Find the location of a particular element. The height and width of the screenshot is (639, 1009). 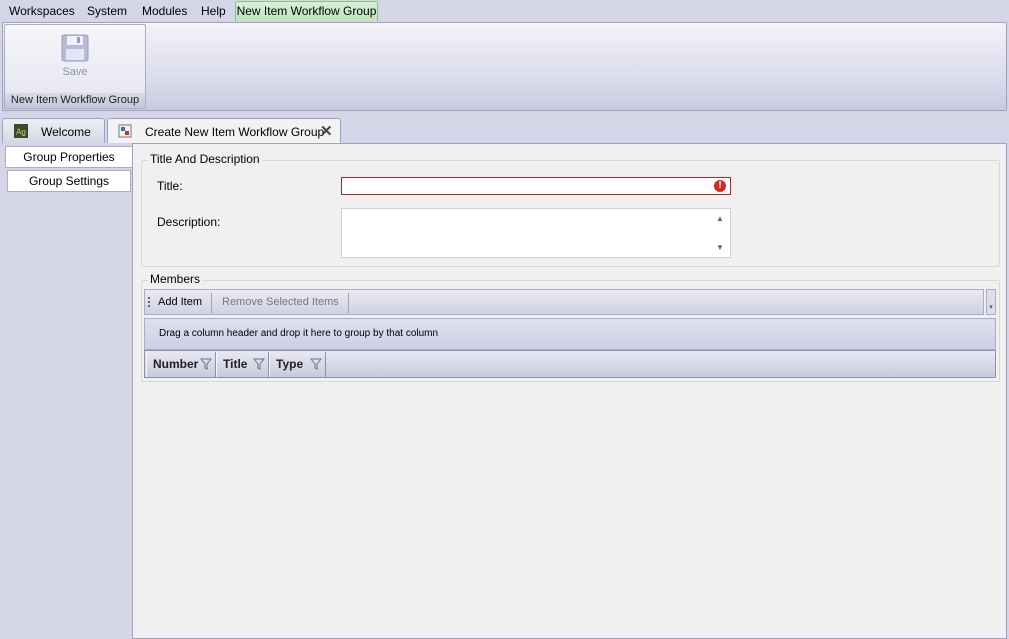

title-input is located at coordinates (536, 186).